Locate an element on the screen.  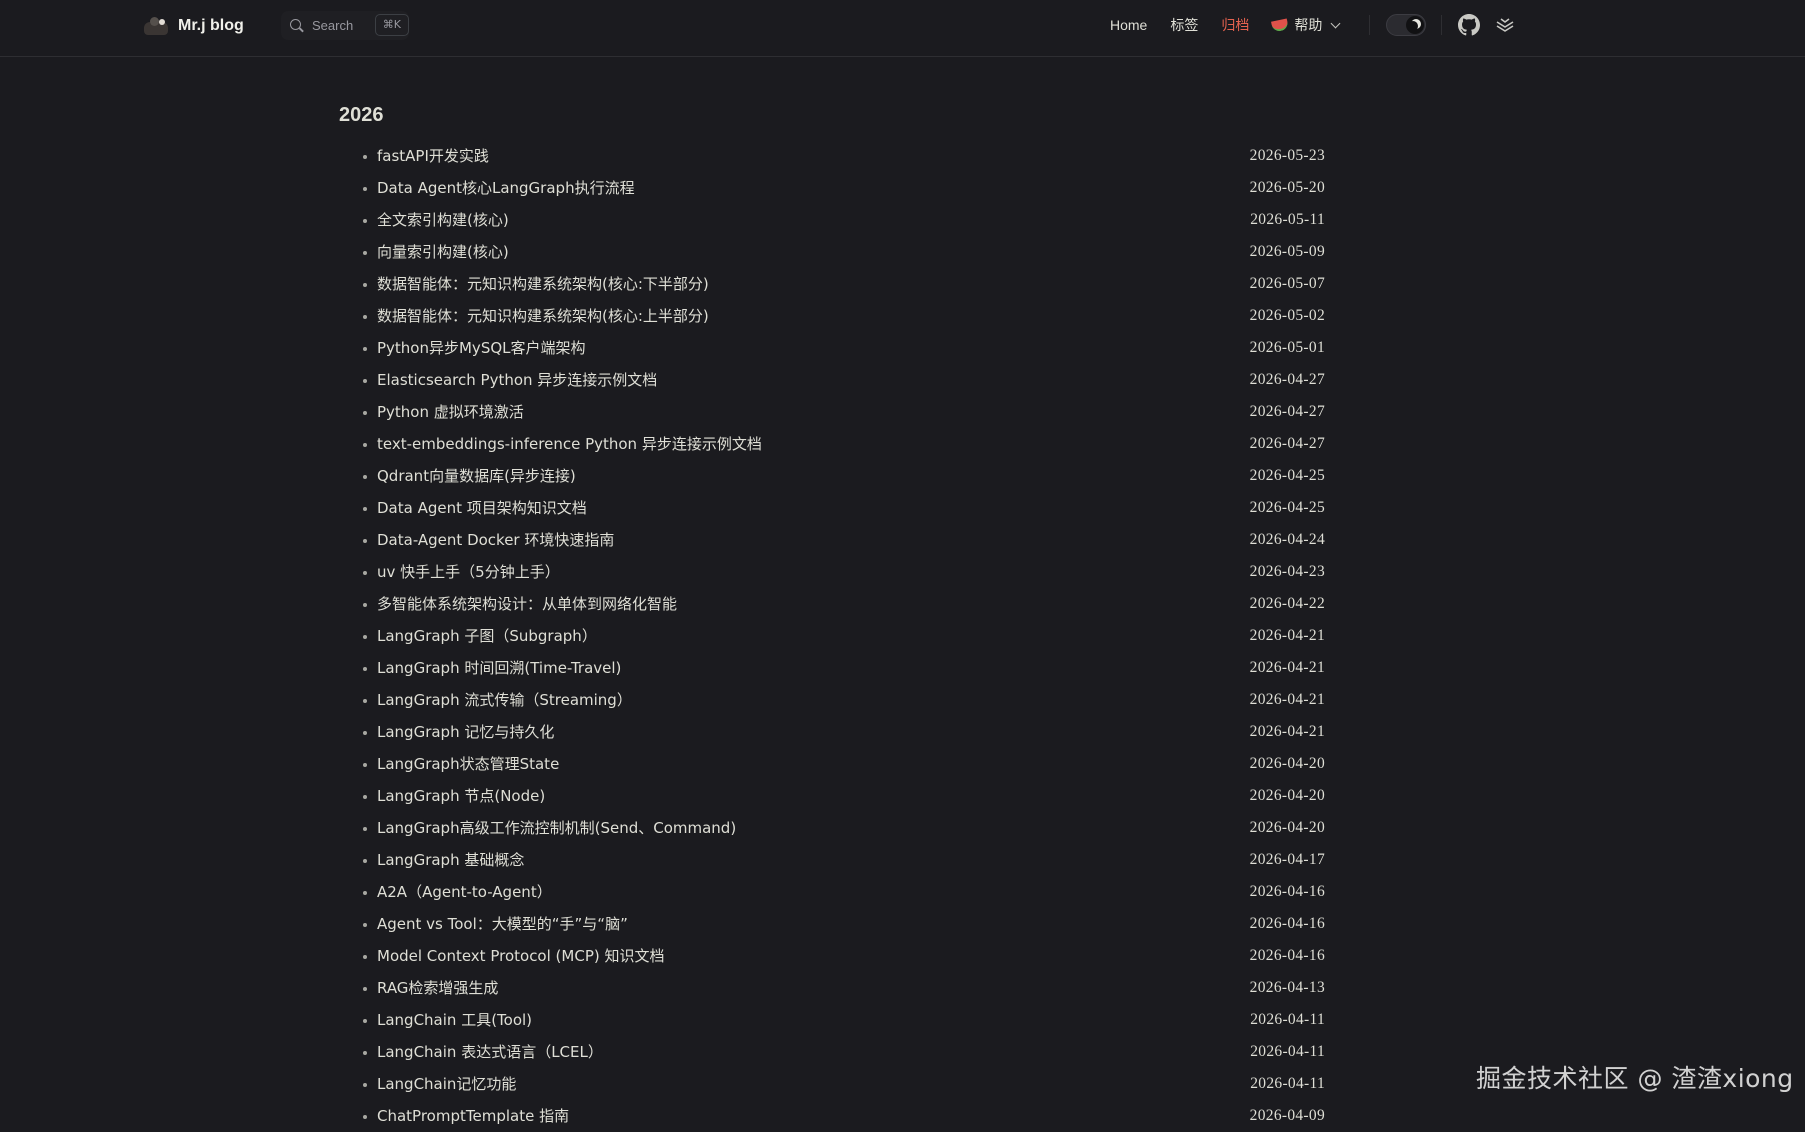
post-title-link: 多智能体系统架构设计：从单体到网络化智能 is located at coordinates (527, 604).